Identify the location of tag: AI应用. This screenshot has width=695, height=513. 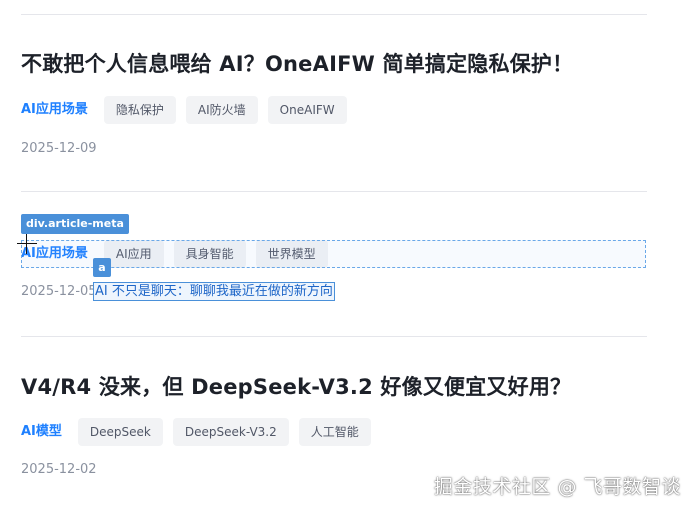
(133, 254).